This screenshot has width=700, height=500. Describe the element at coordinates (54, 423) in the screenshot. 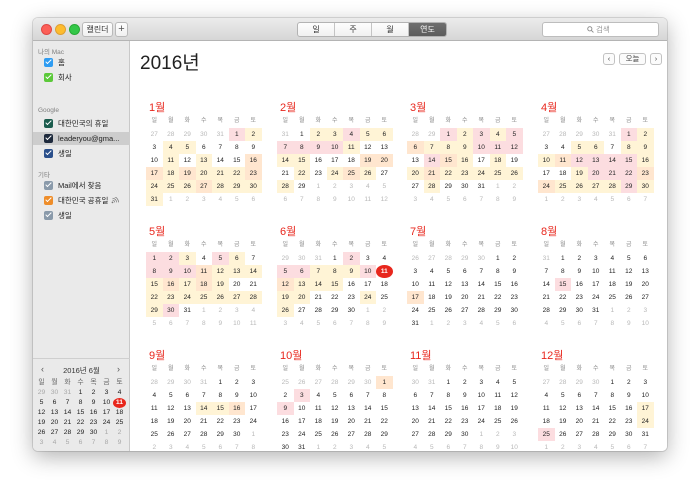

I see `mini-day-cell: 20` at that location.